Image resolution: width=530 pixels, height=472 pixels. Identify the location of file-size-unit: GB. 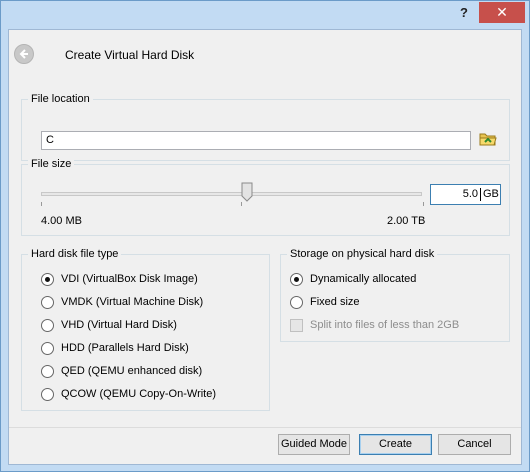
(491, 194).